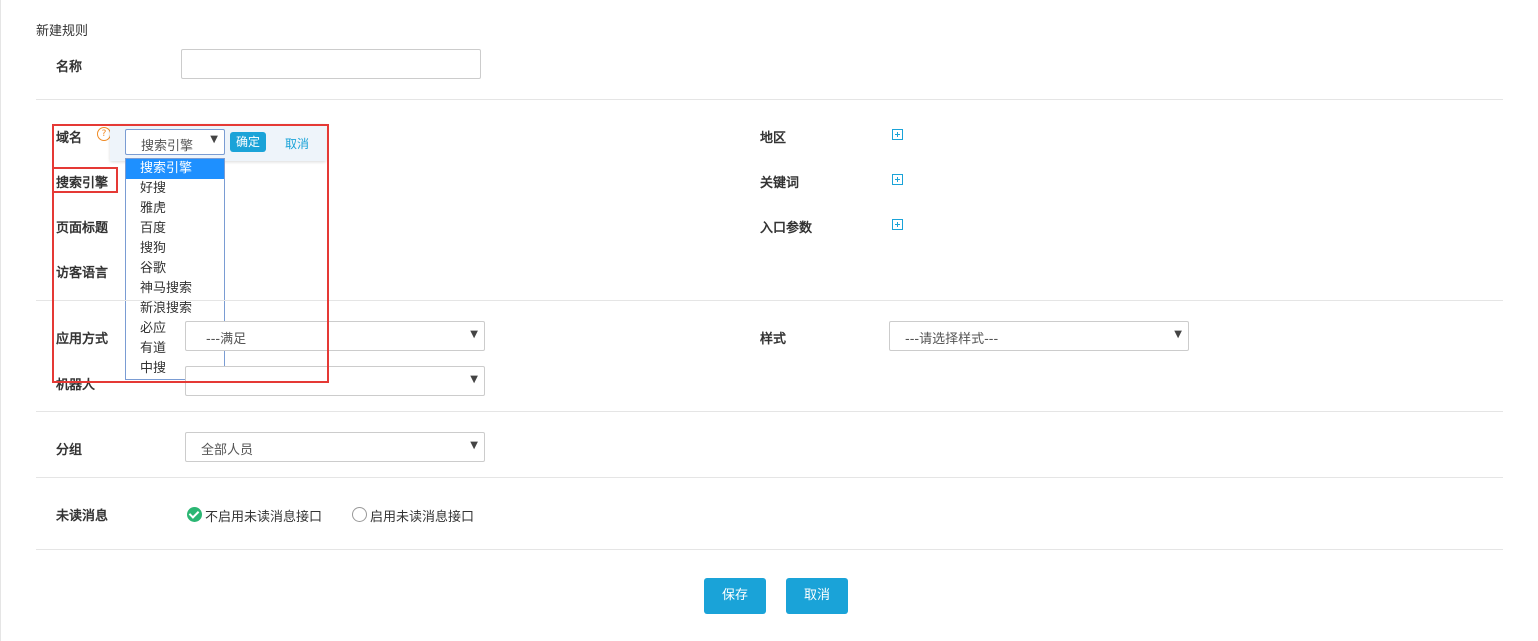 The width and height of the screenshot is (1538, 641). What do you see at coordinates (422, 515) in the screenshot?
I see `unread-option-on-label: 启用未读消息接口` at bounding box center [422, 515].